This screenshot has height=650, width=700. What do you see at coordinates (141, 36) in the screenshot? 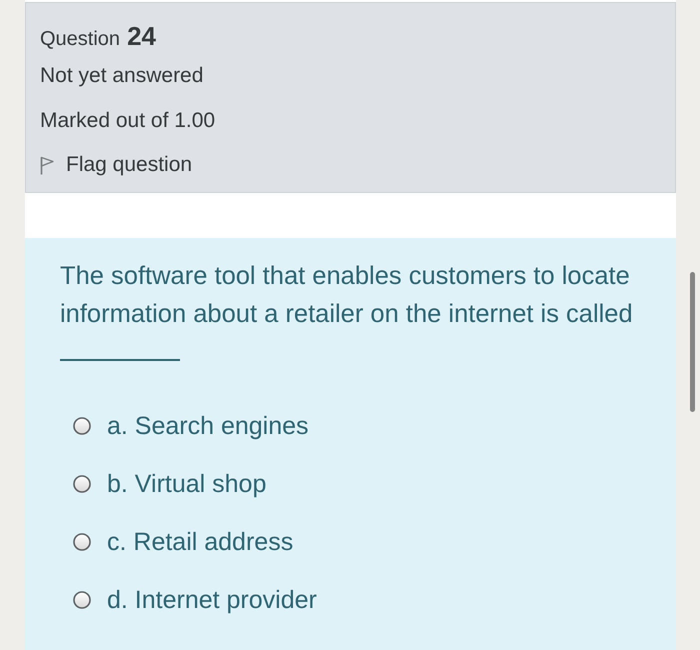
I see `question-number: 24` at bounding box center [141, 36].